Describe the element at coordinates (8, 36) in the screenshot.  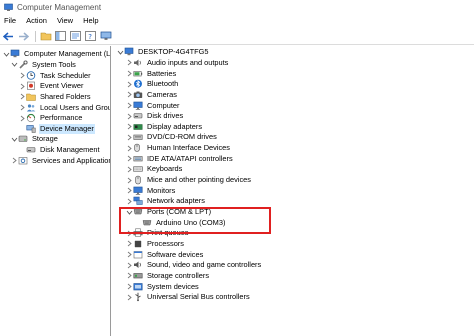
I see `back-icon` at that location.